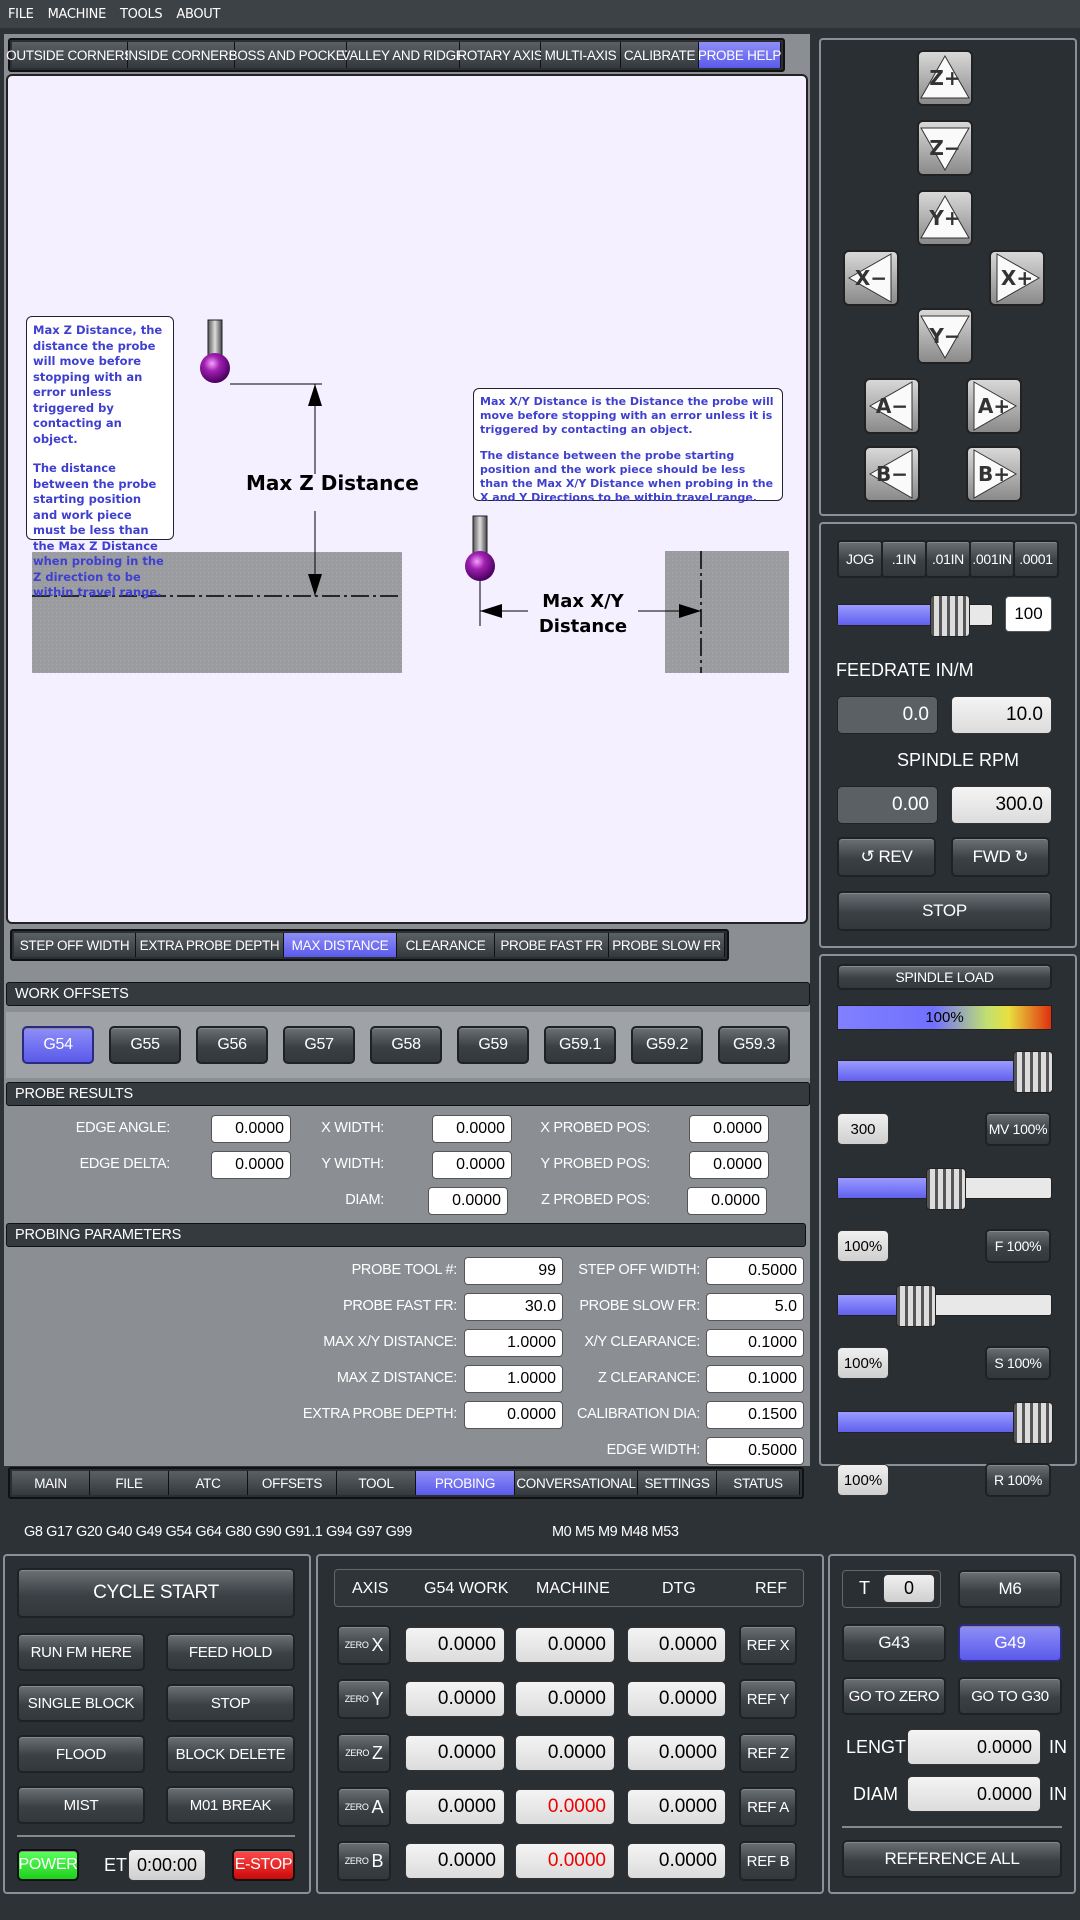 This screenshot has width=1080, height=1920. I want to click on work-offset-g59-button: G59, so click(493, 1045).